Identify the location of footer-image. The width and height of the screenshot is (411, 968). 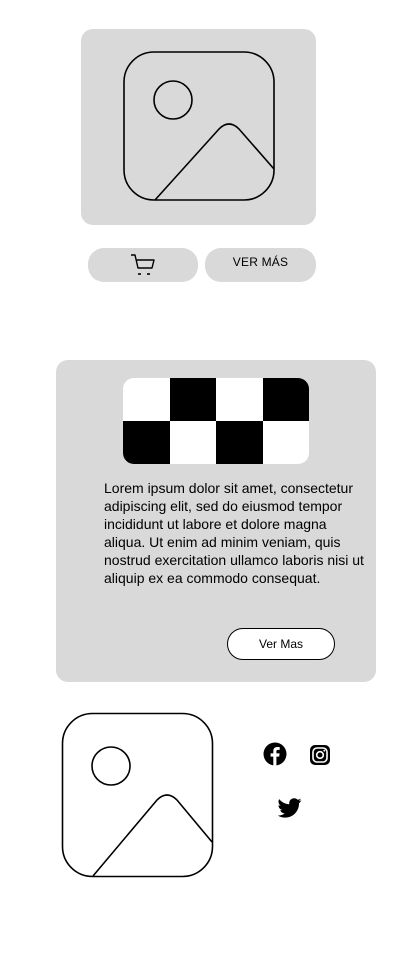
(138, 798).